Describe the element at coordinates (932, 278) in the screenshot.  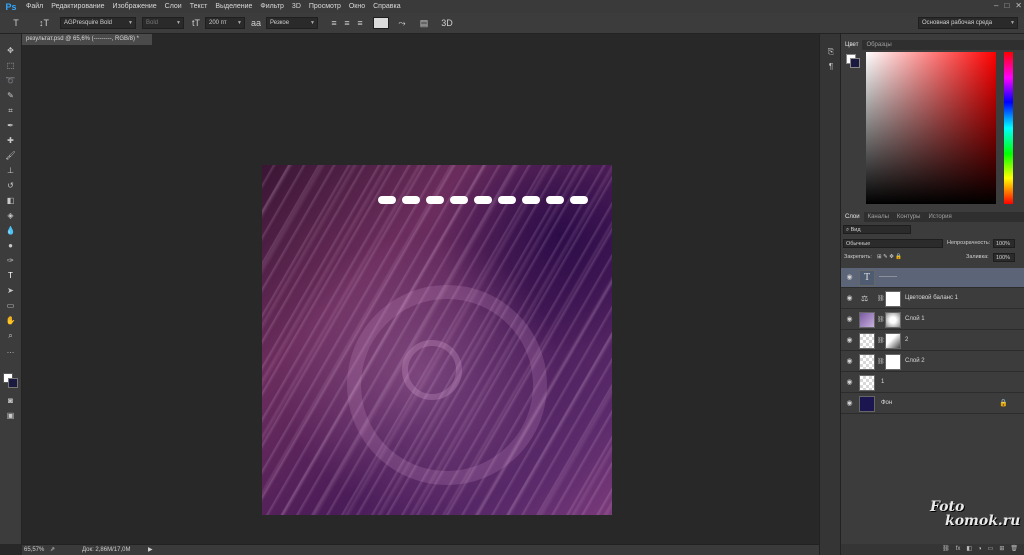
I see `layer-row-text: ◉ T ---------` at that location.